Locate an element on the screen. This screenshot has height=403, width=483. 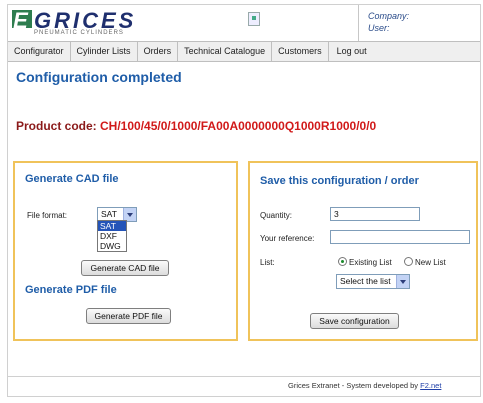
existing-list-radio is located at coordinates (342, 261).